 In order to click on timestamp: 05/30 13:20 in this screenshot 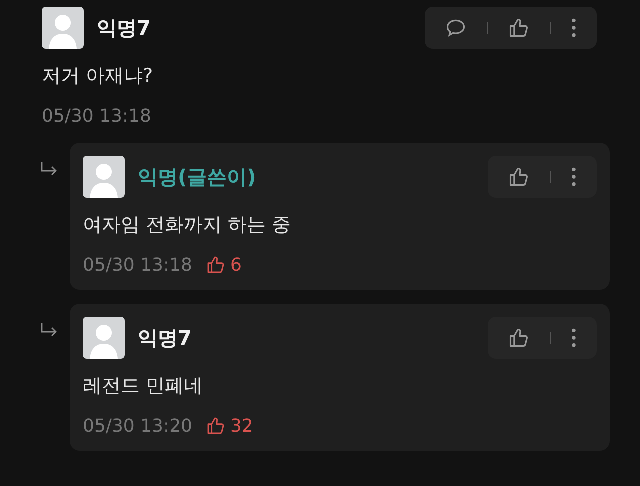, I will do `click(137, 426)`.